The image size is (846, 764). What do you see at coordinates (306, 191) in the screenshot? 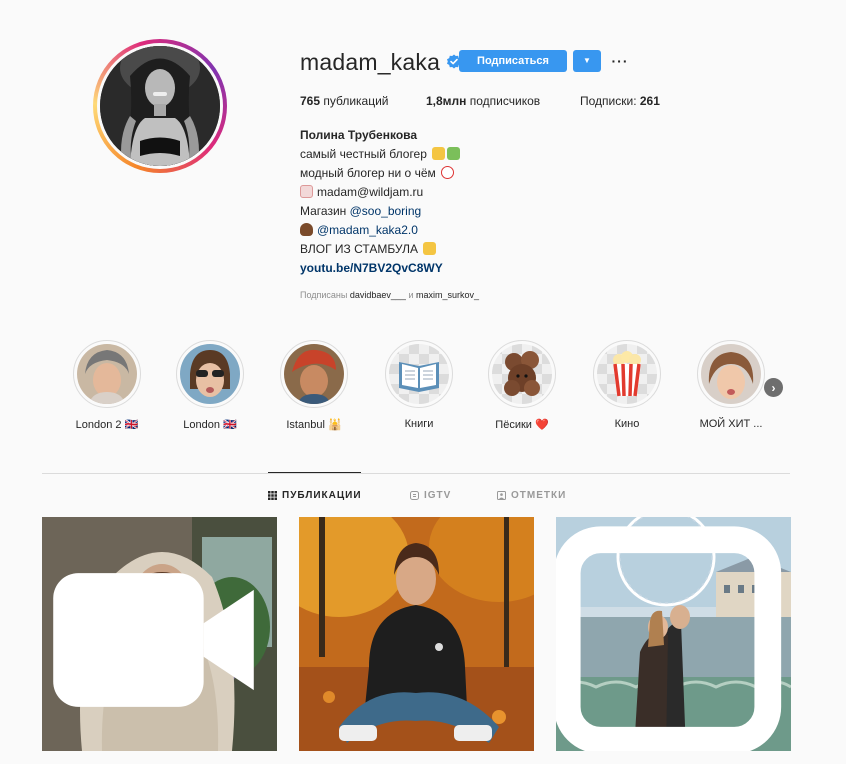
I see `envelope-emoji-icon` at bounding box center [306, 191].